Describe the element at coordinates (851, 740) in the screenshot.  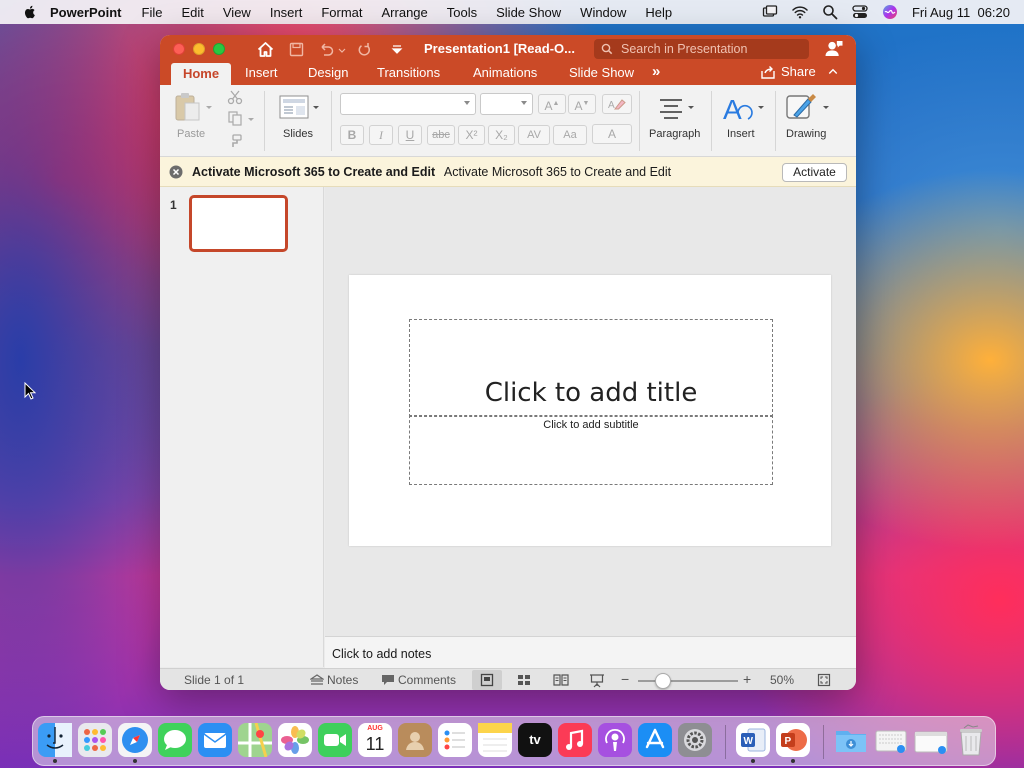
I see `dock-downloads-folder` at that location.